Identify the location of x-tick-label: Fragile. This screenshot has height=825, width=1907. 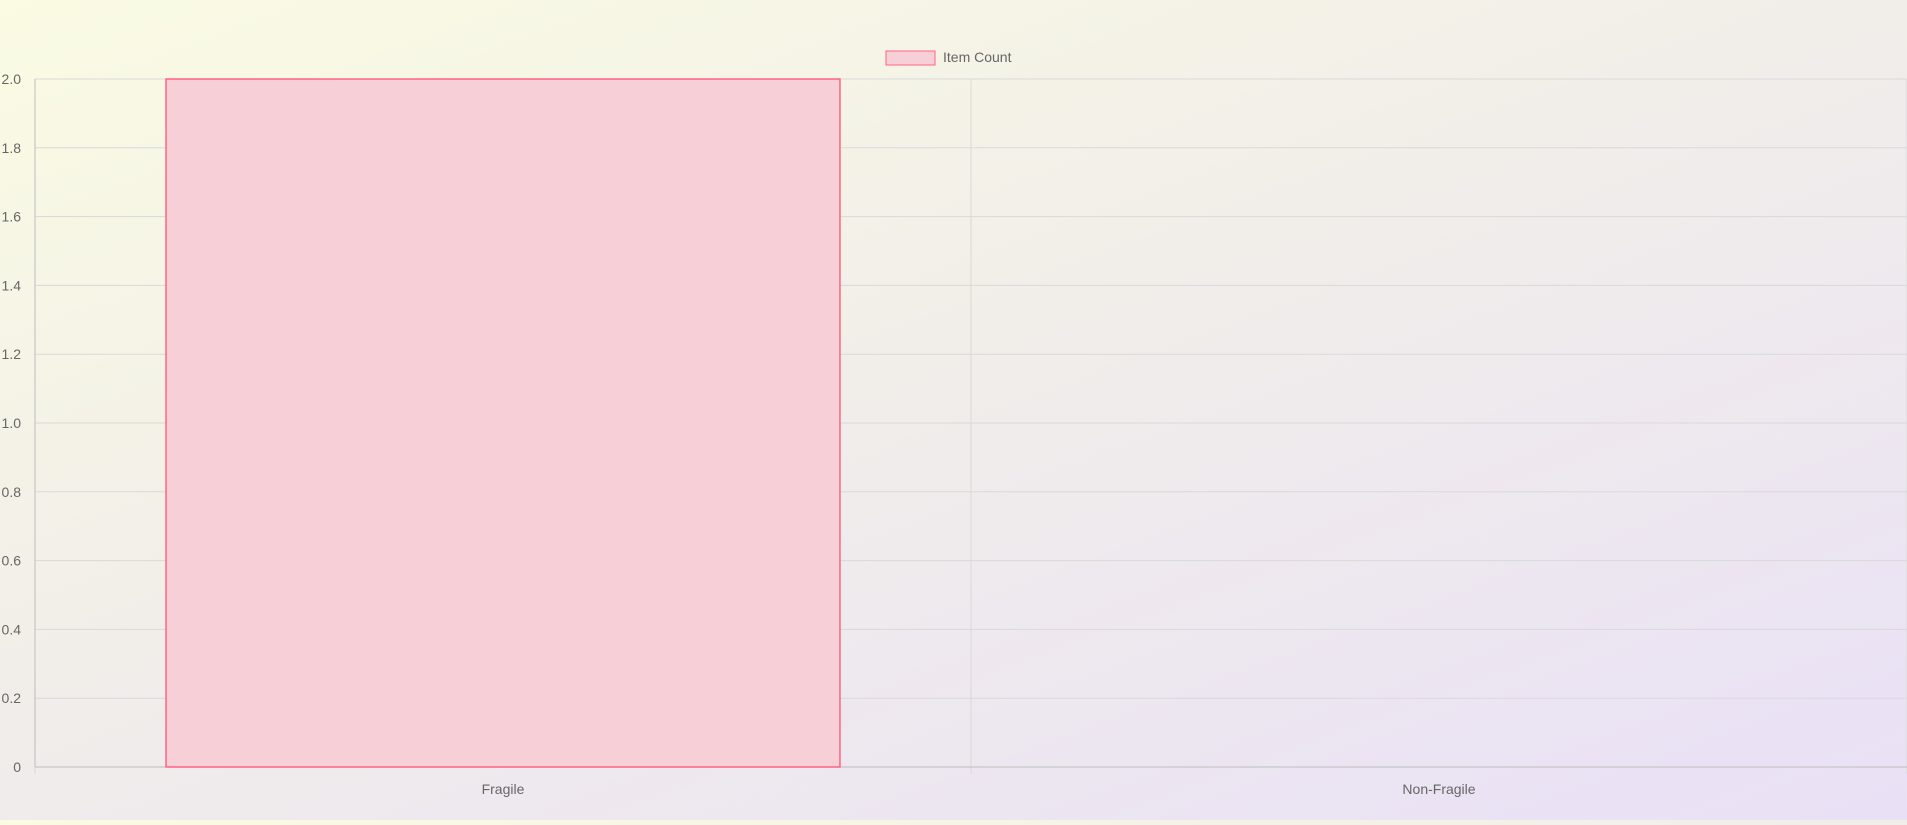
(503, 789).